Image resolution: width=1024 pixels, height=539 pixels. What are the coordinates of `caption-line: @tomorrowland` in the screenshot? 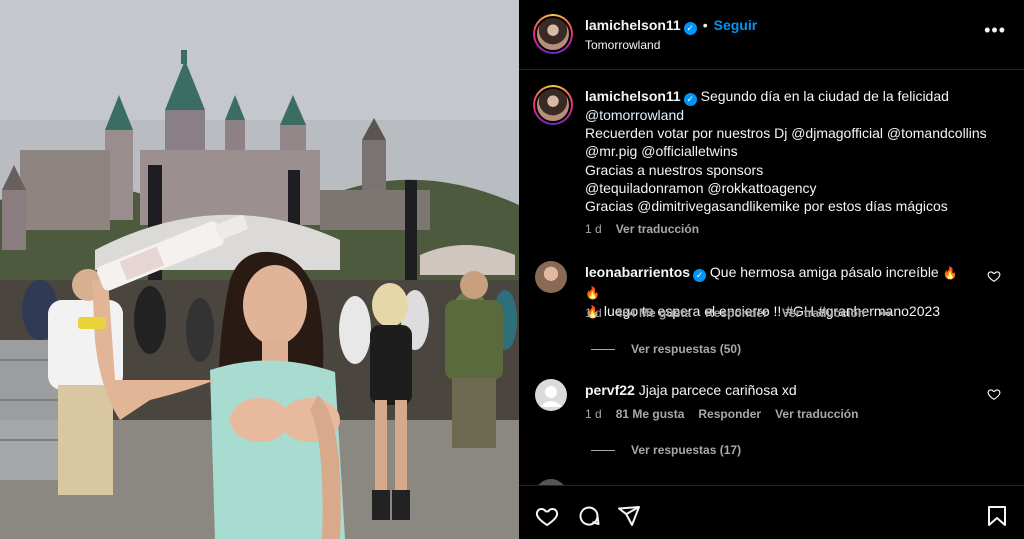 It's located at (634, 115).